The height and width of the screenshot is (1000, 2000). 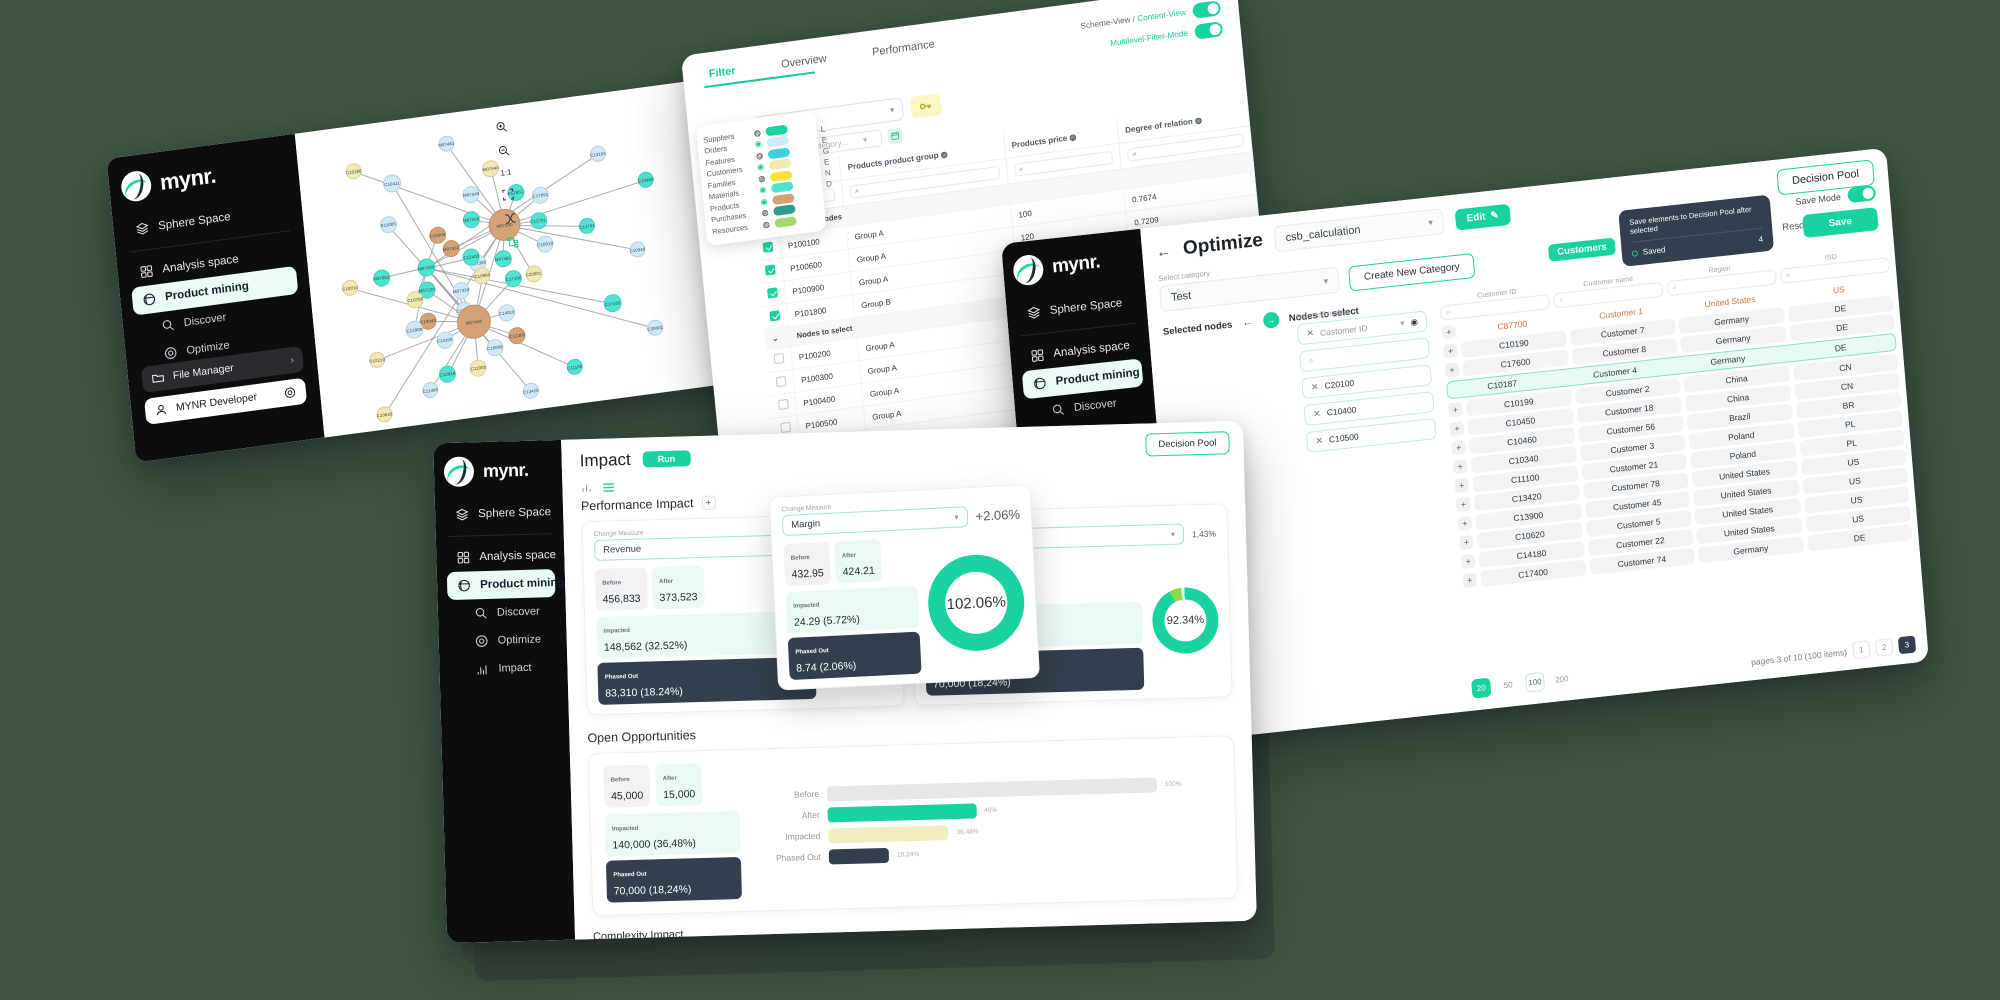 What do you see at coordinates (655, 327) in the screenshot?
I see `graph-node: C20001` at bounding box center [655, 327].